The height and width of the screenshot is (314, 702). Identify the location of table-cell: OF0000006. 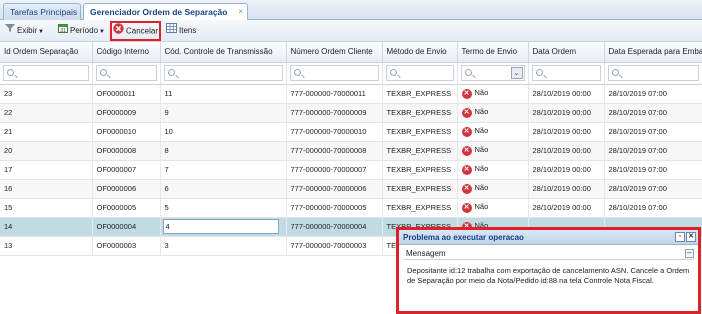
(126, 189).